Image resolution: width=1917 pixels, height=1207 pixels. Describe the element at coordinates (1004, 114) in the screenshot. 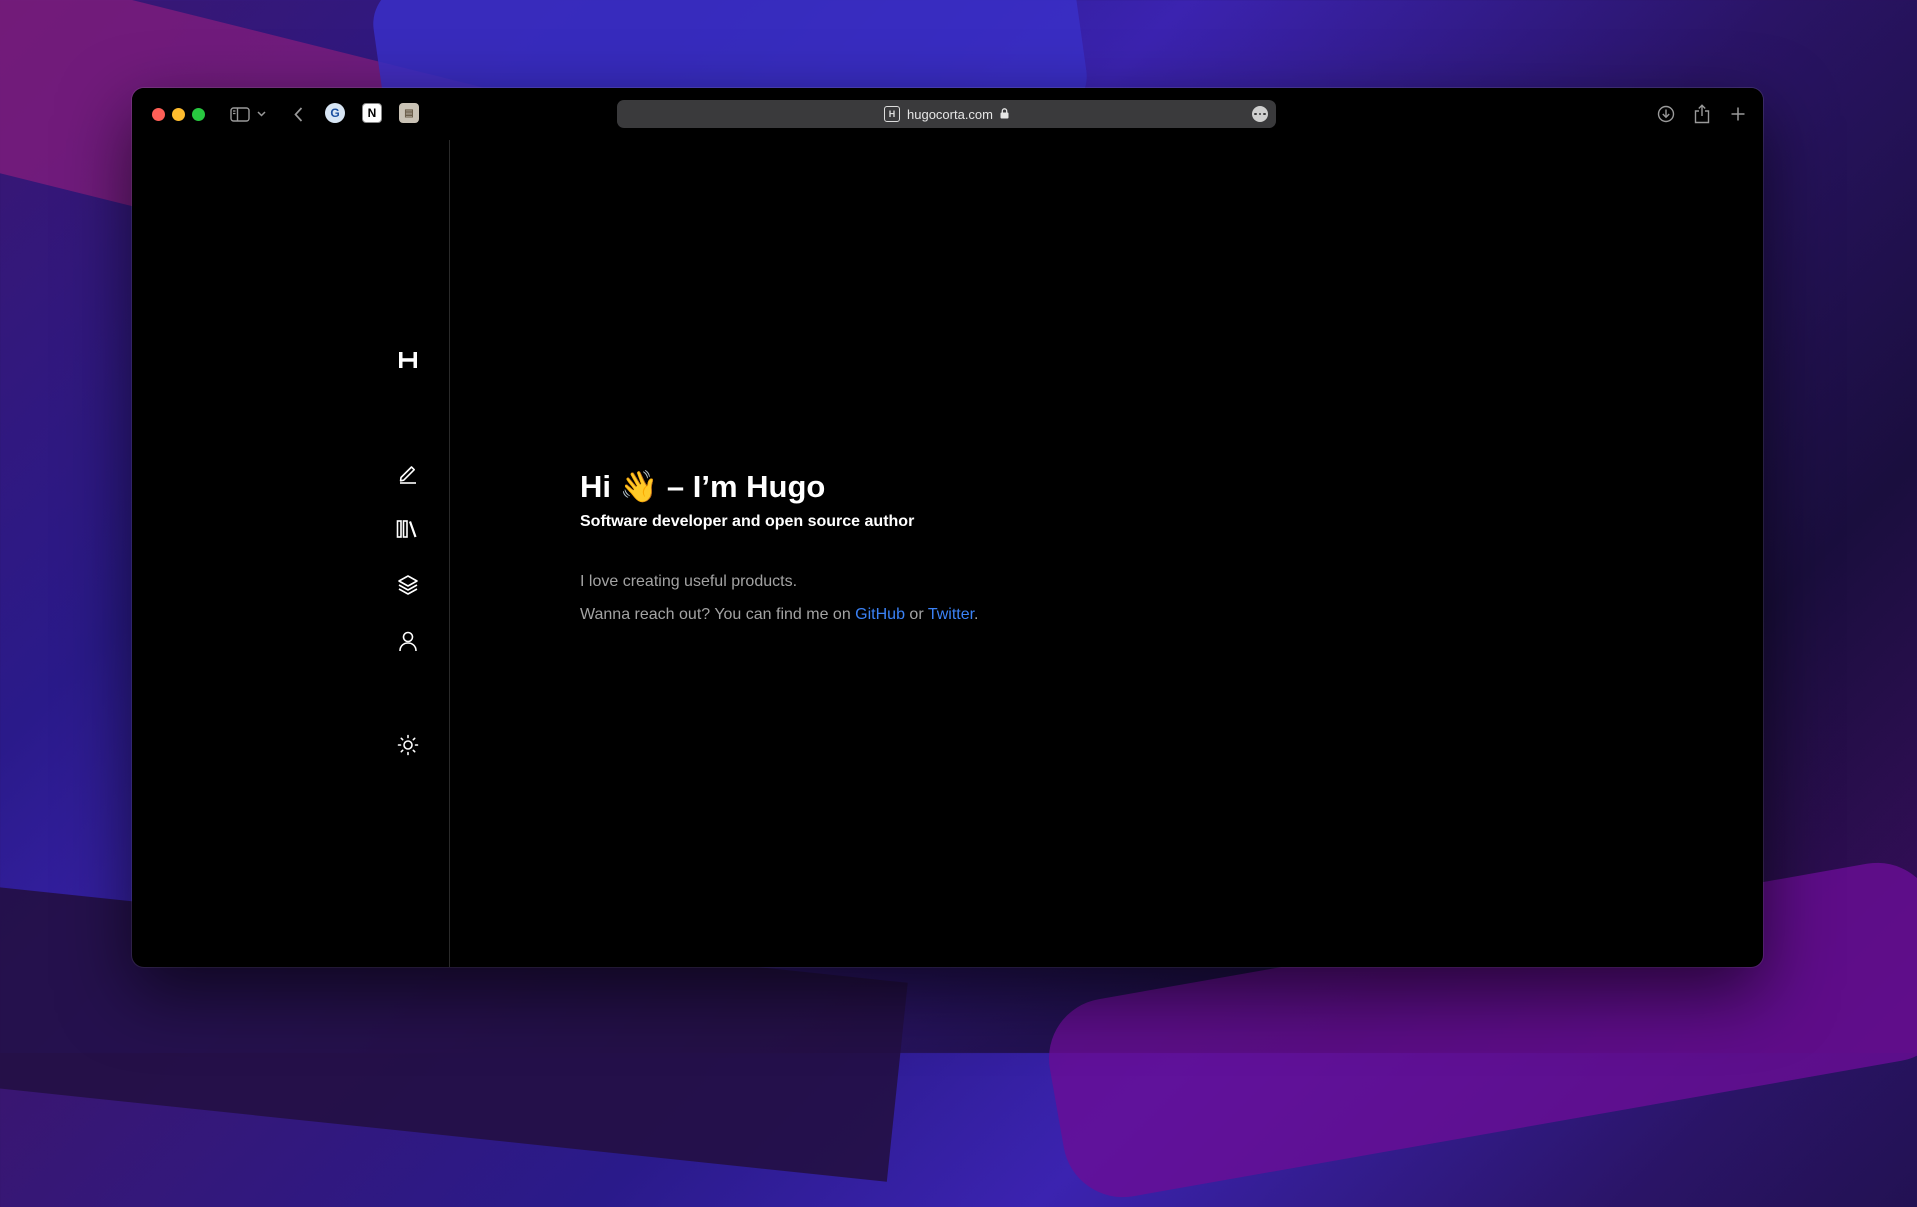

I see `lock-icon` at that location.